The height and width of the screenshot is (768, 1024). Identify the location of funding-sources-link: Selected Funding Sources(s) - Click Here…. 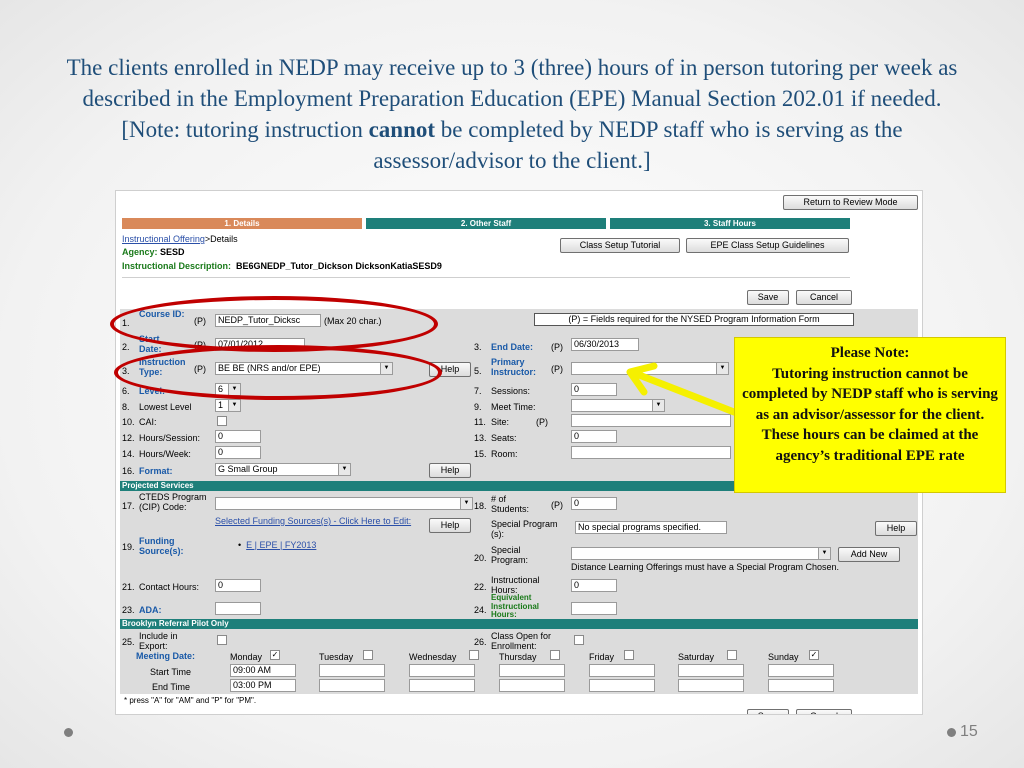
(322, 521).